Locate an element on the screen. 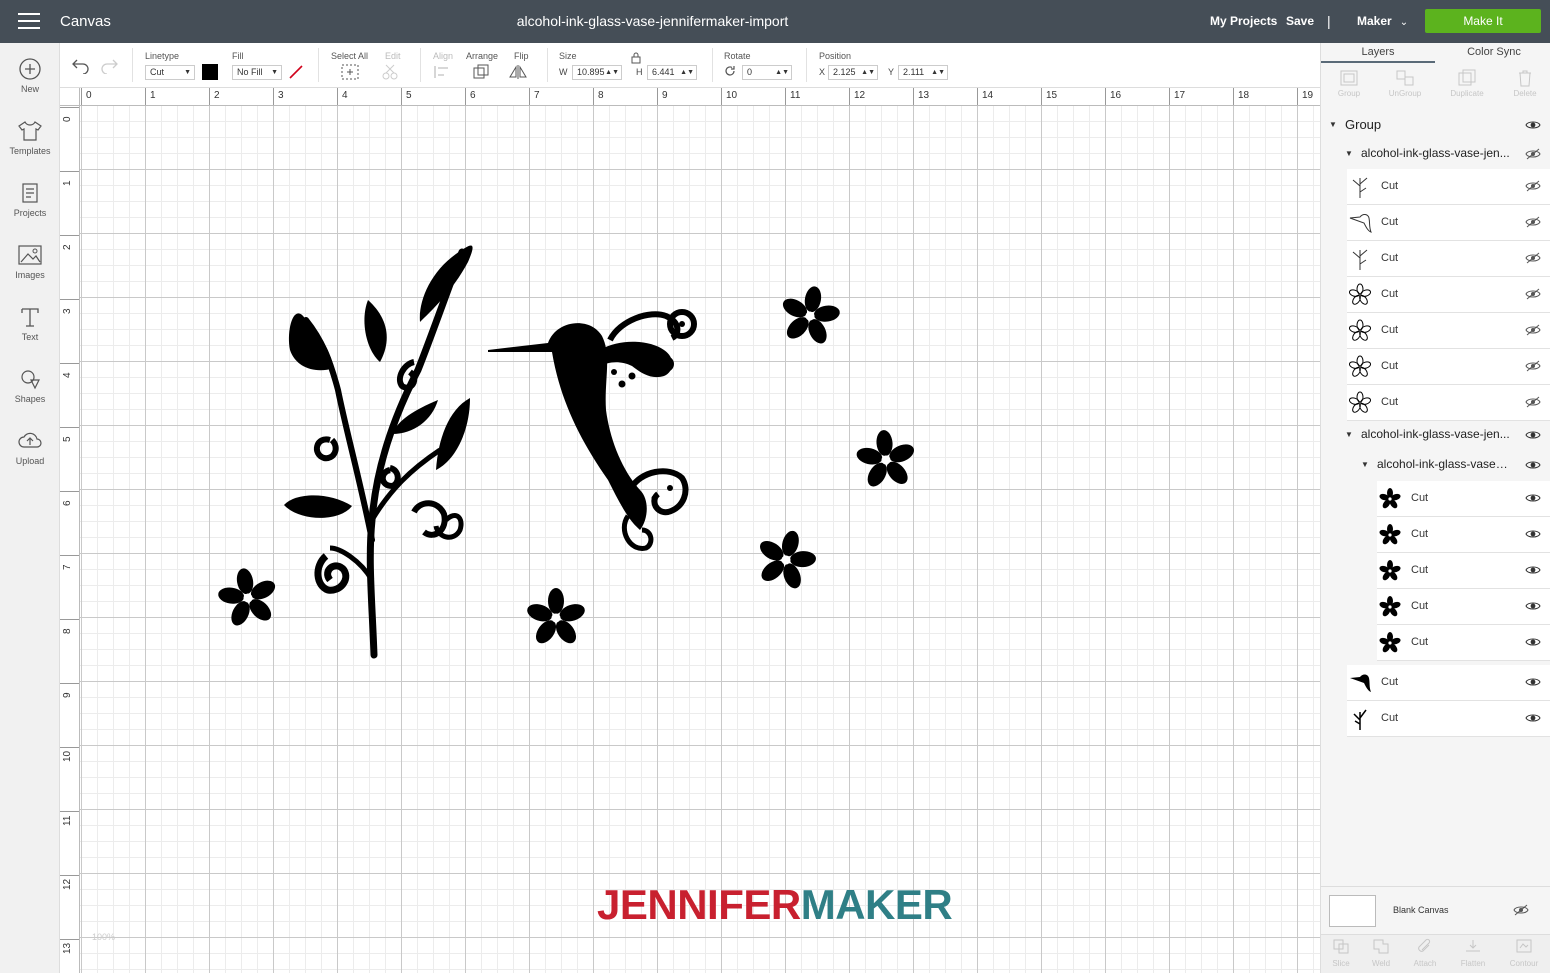 Image resolution: width=1550 pixels, height=973 pixels. ruler-tick-label: 11 is located at coordinates (795, 95).